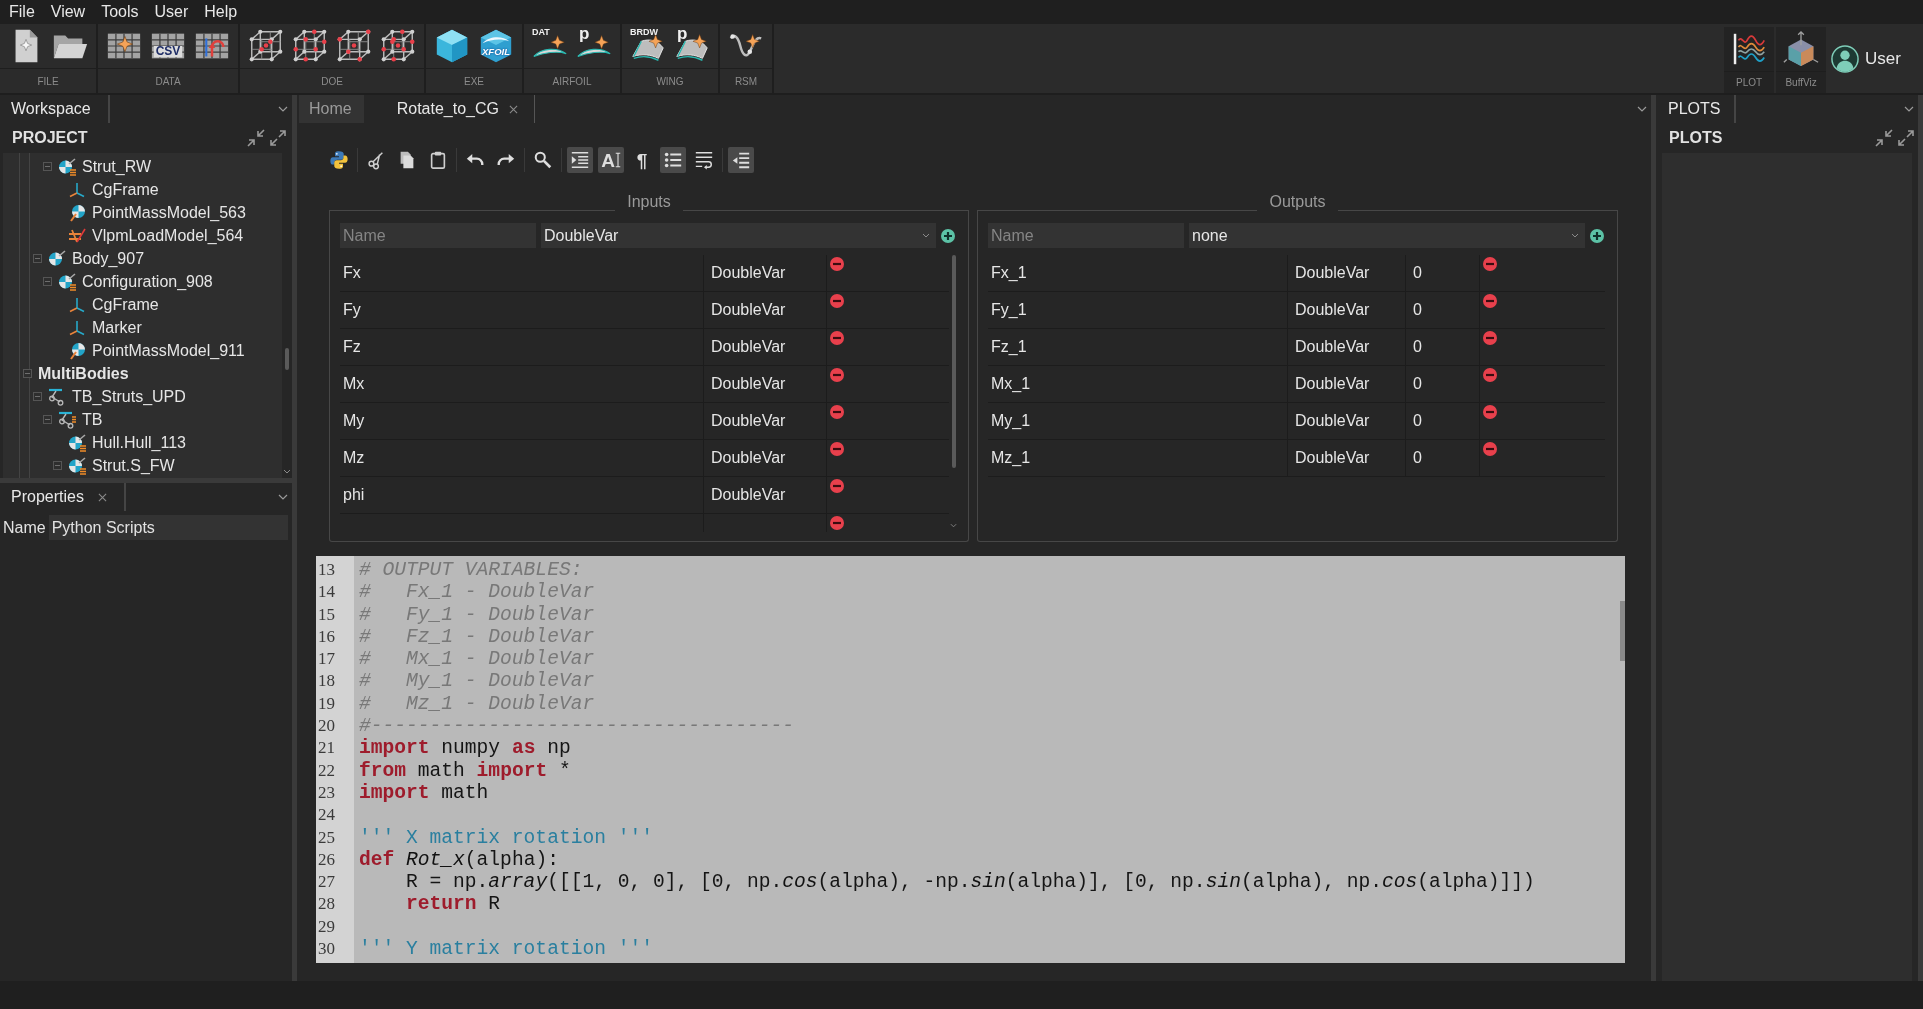  Describe the element at coordinates (738, 235) in the screenshot. I see `type-dropdown: DoubleVar` at that location.